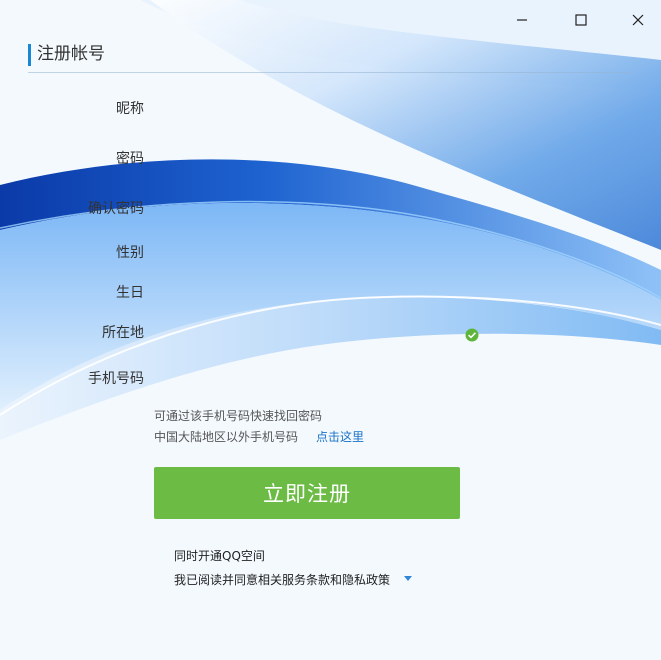 The image size is (661, 660). What do you see at coordinates (307, 493) in the screenshot?
I see `register-button: 立即注册` at bounding box center [307, 493].